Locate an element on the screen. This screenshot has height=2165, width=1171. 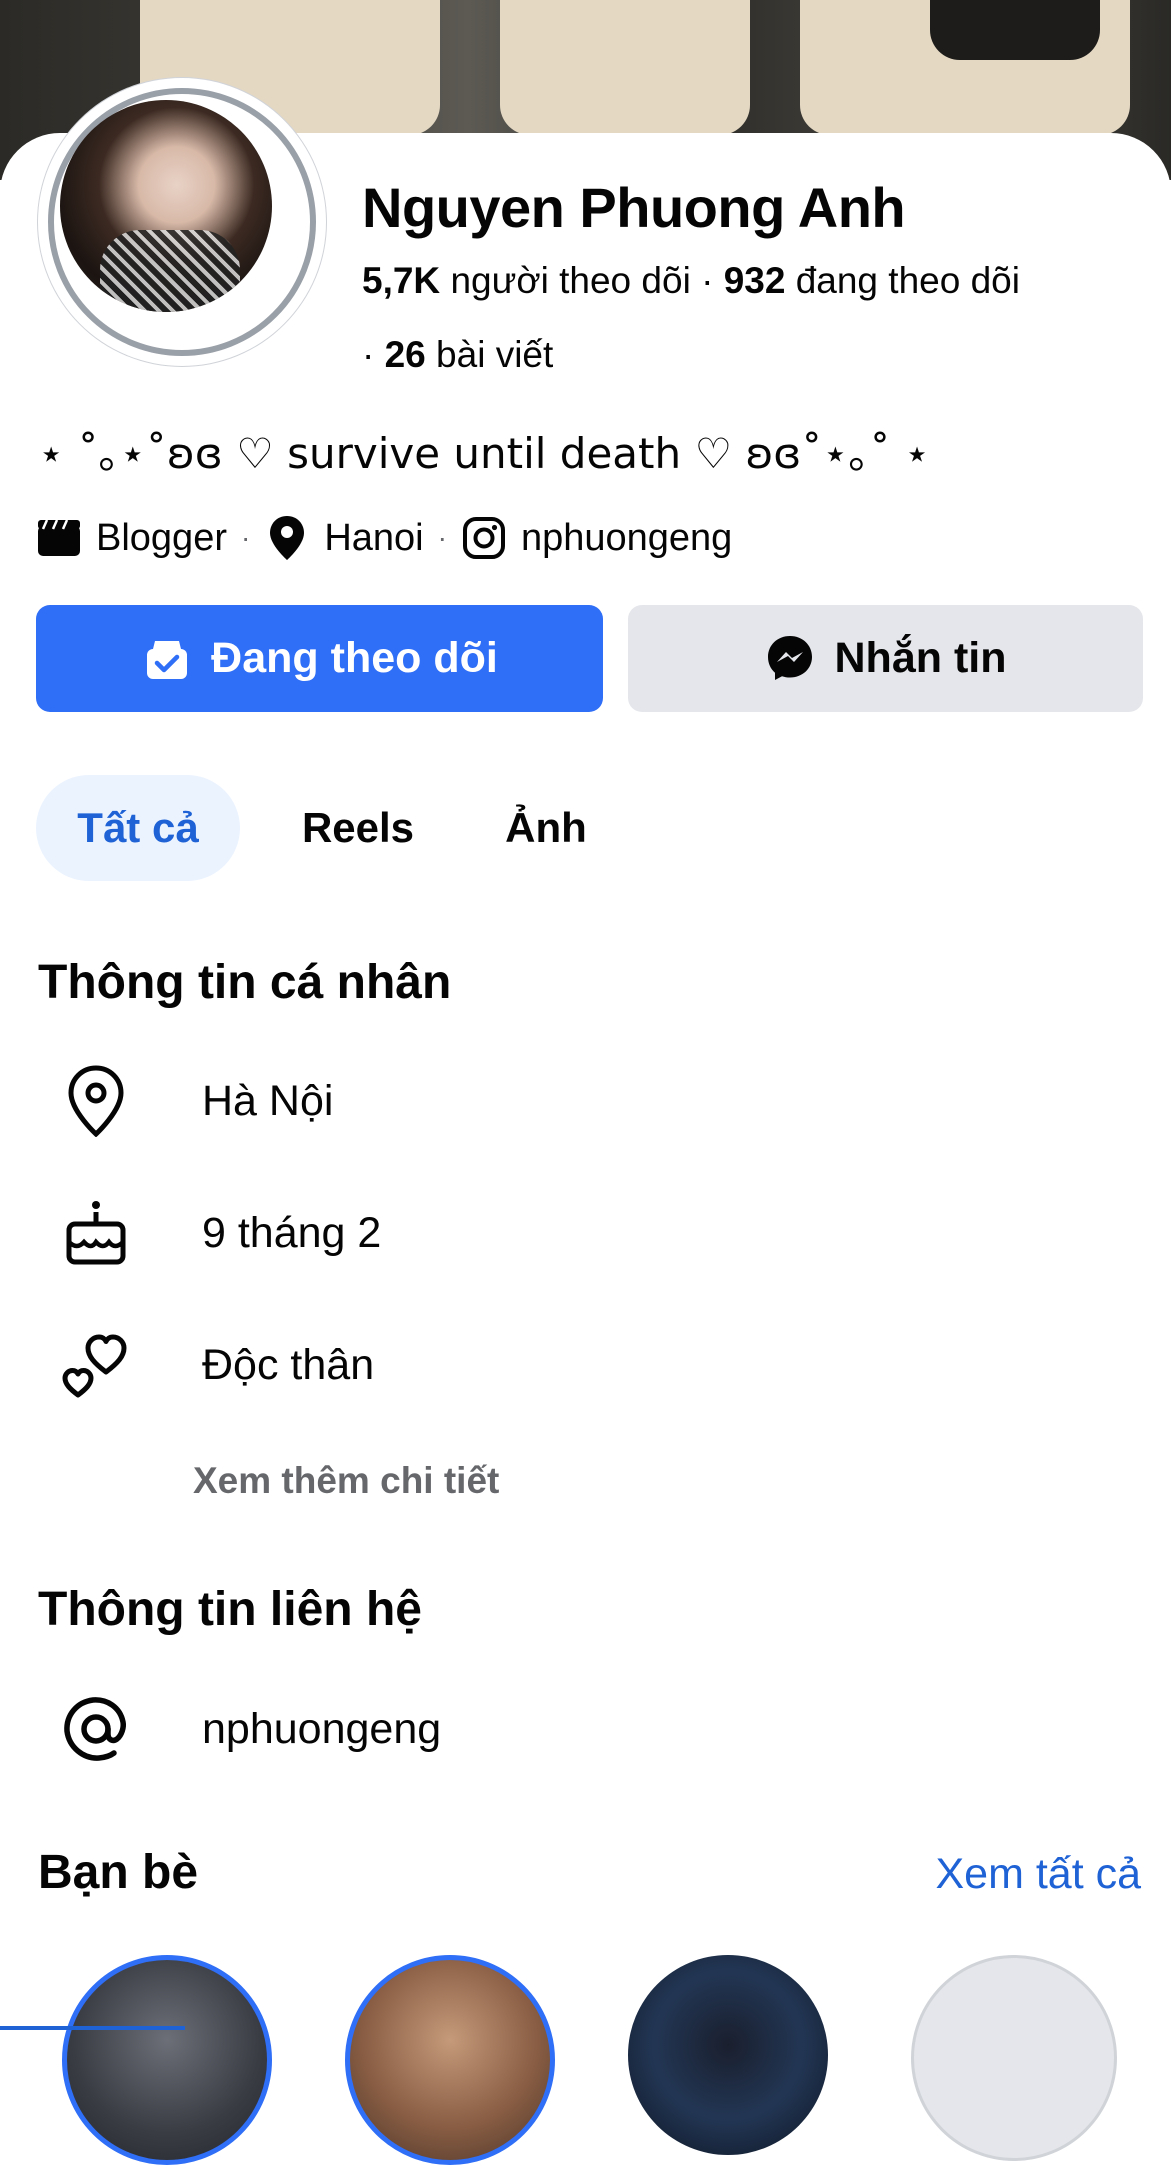
profile-tabs: Tất cả Reels Ảnh is located at coordinates (326, 828).